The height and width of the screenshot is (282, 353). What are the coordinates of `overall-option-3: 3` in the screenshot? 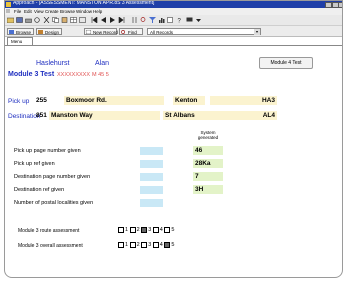 It's located at (146, 245).